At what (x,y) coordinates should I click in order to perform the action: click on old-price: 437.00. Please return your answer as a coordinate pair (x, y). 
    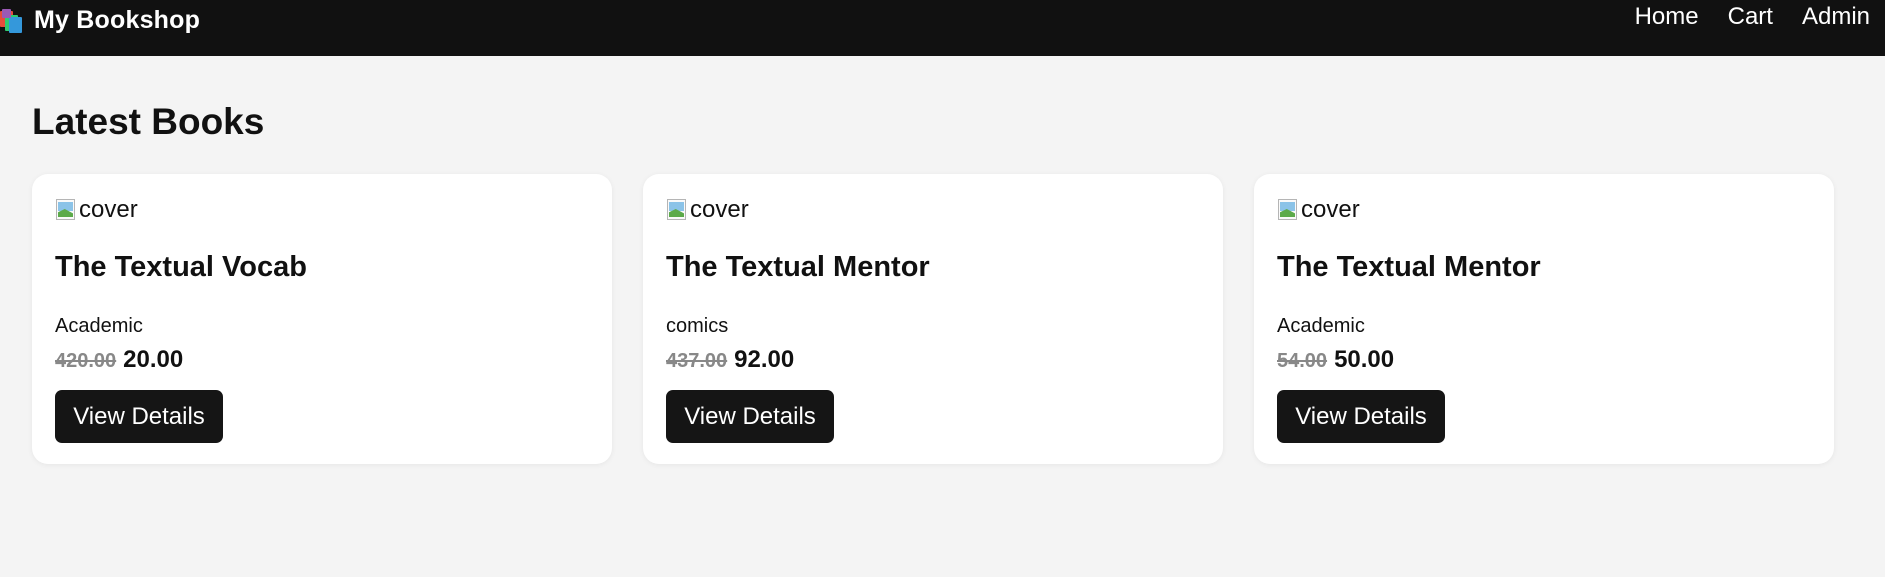
    Looking at the image, I should click on (697, 361).